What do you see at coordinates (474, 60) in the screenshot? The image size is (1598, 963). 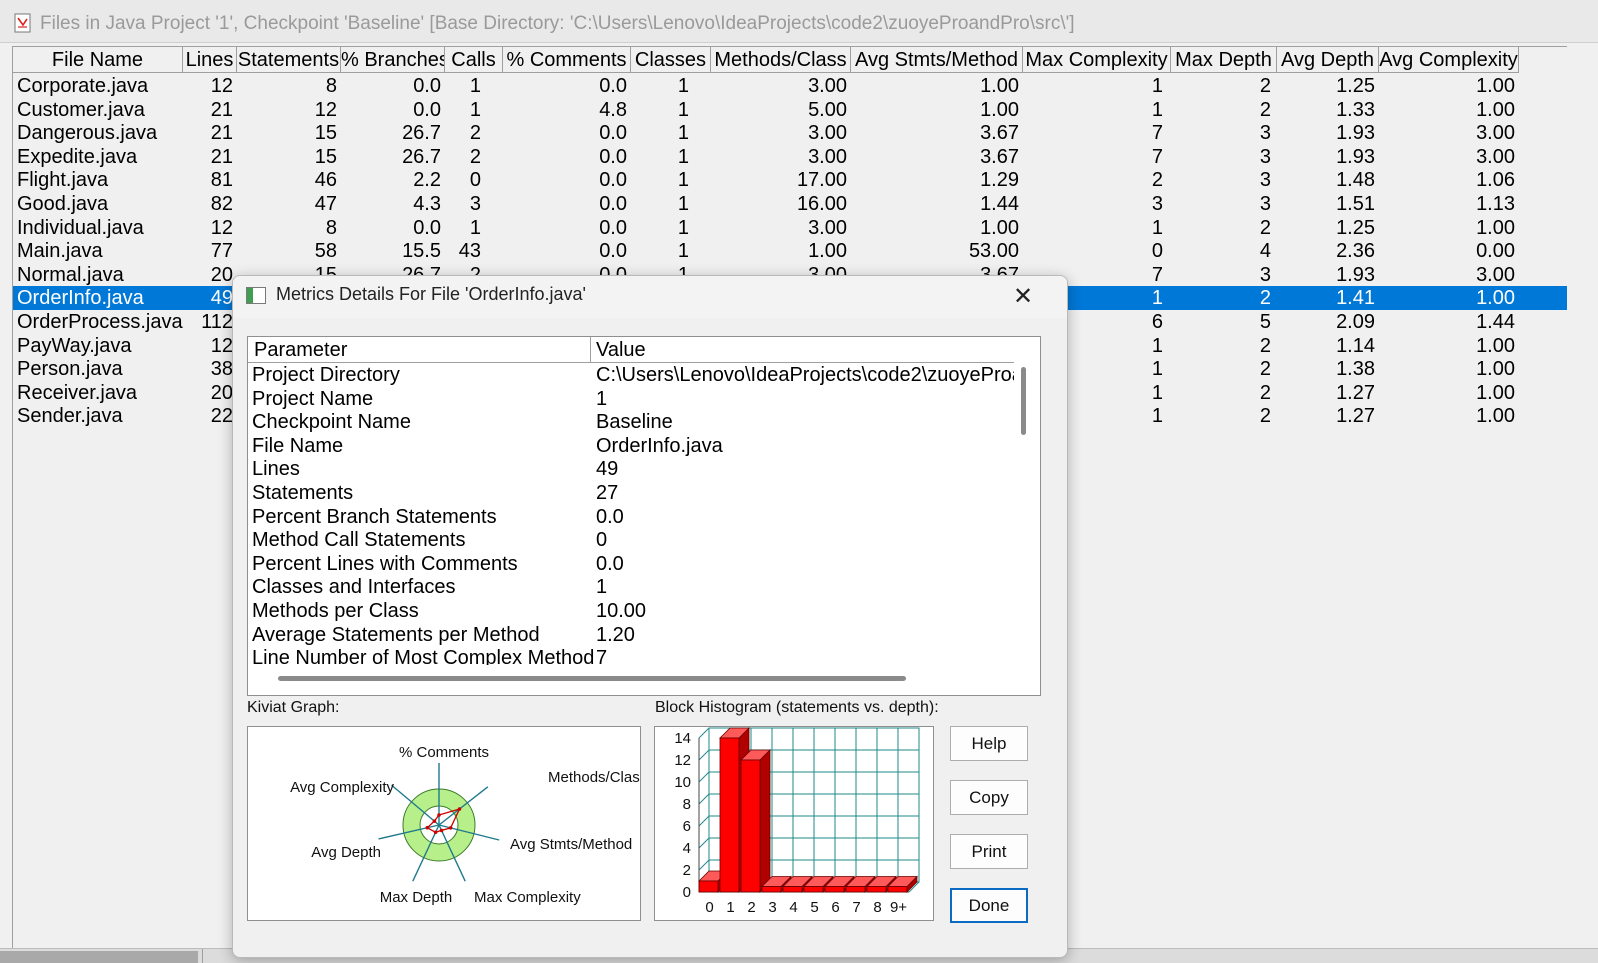 I see `column-header-calls: Calls` at bounding box center [474, 60].